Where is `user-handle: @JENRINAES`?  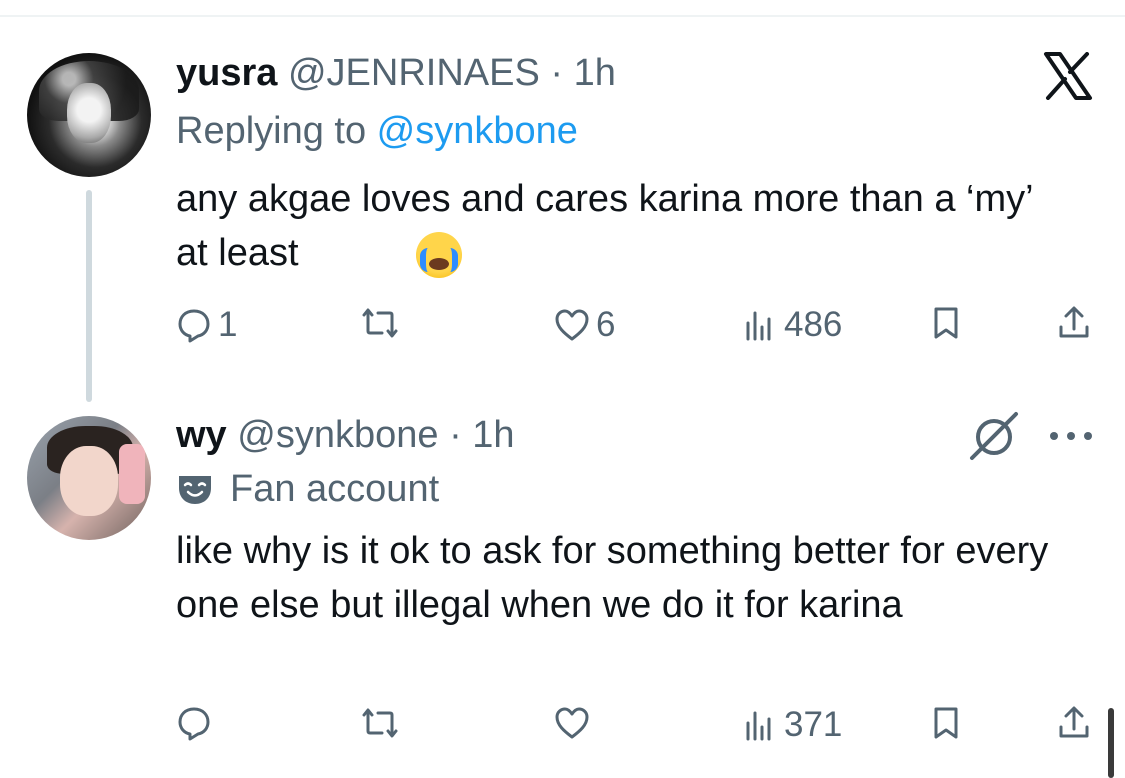 user-handle: @JENRINAES is located at coordinates (414, 73).